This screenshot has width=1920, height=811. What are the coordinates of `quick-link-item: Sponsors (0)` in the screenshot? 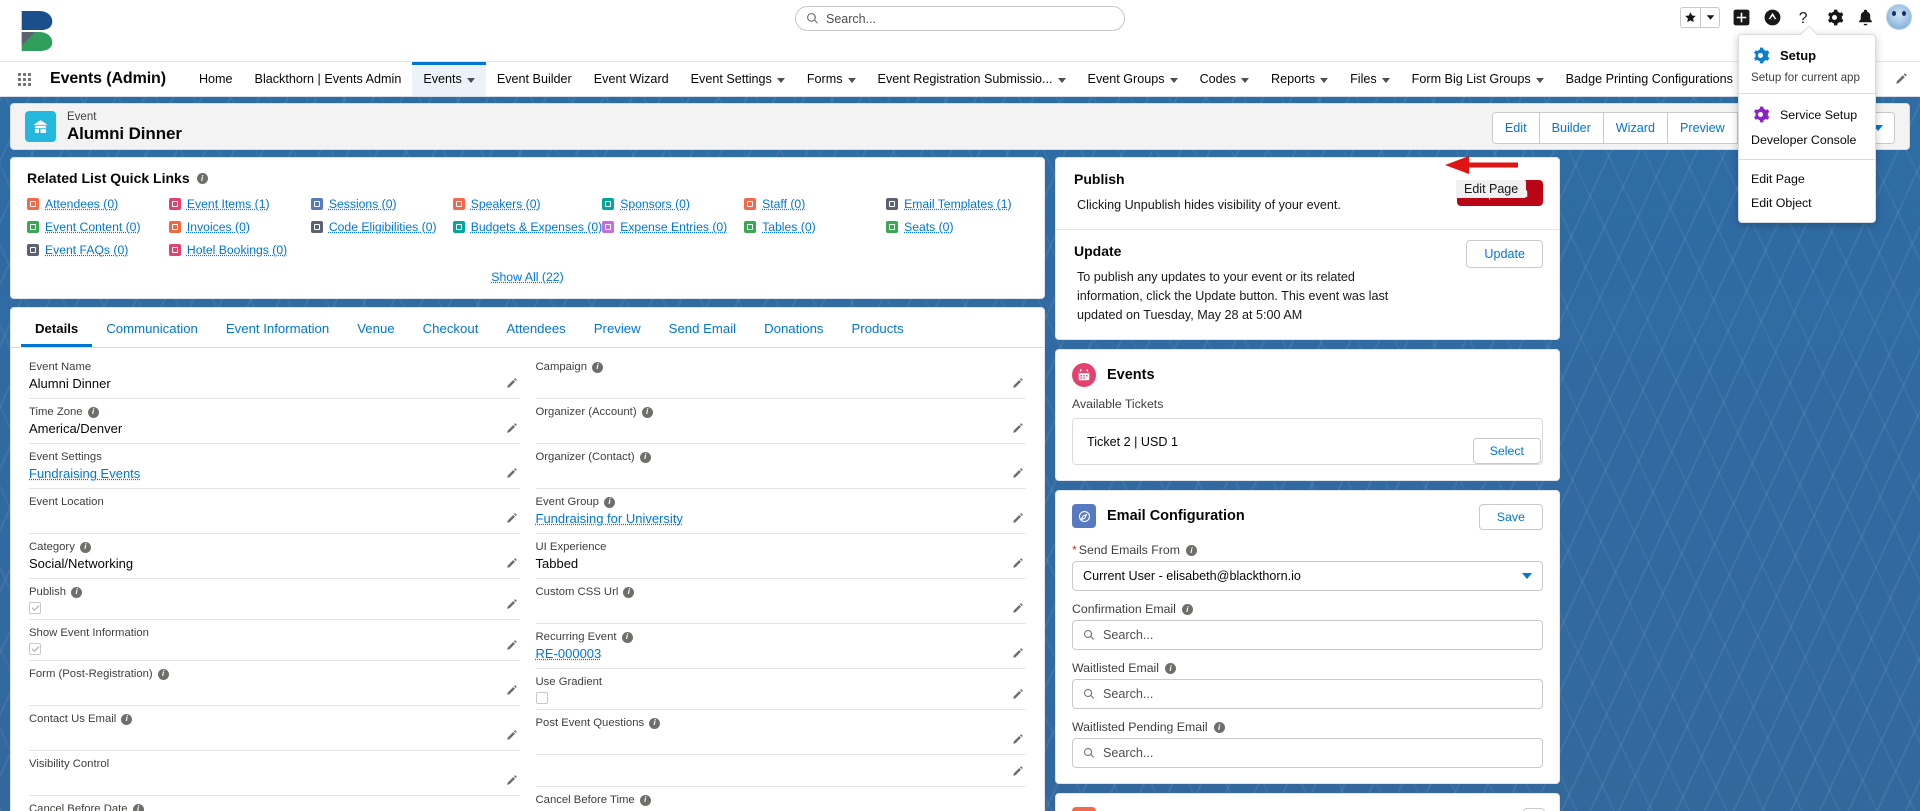 It's located at (673, 204).